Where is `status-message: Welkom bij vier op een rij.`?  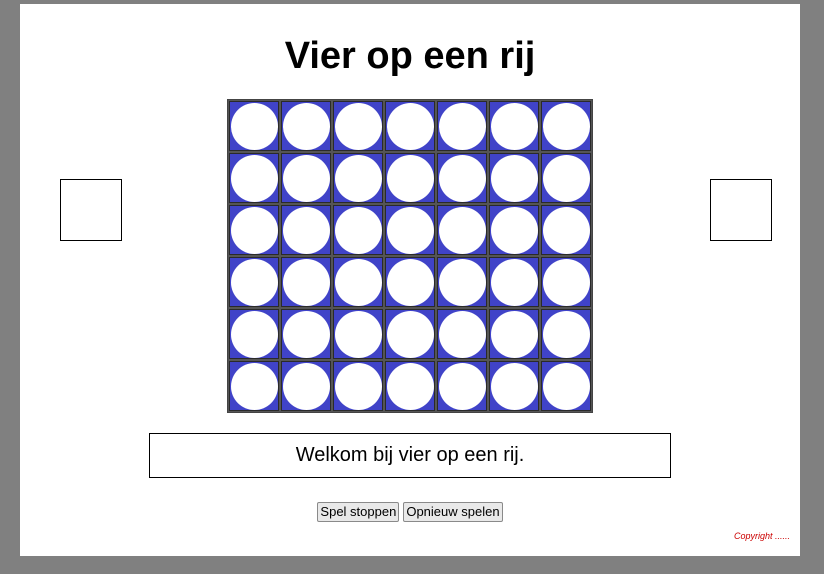
status-message: Welkom bij vier op een rij. is located at coordinates (410, 455).